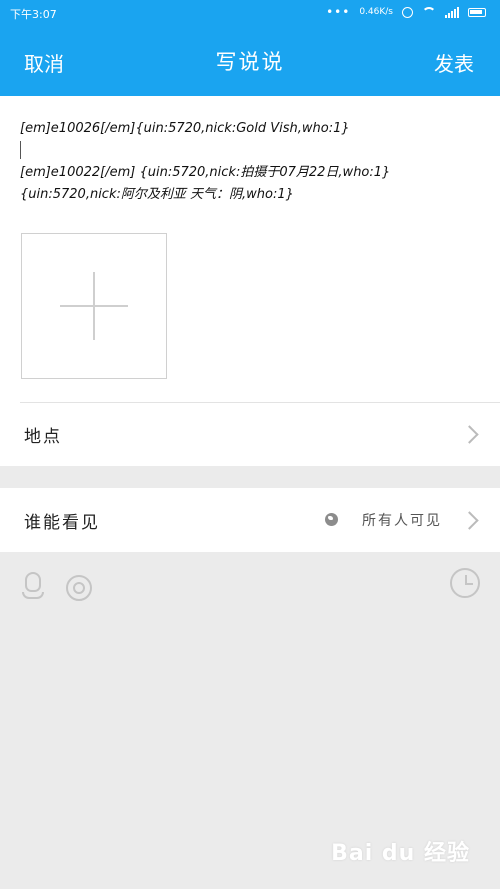 The height and width of the screenshot is (889, 500). What do you see at coordinates (250, 151) in the screenshot?
I see `post-line` at bounding box center [250, 151].